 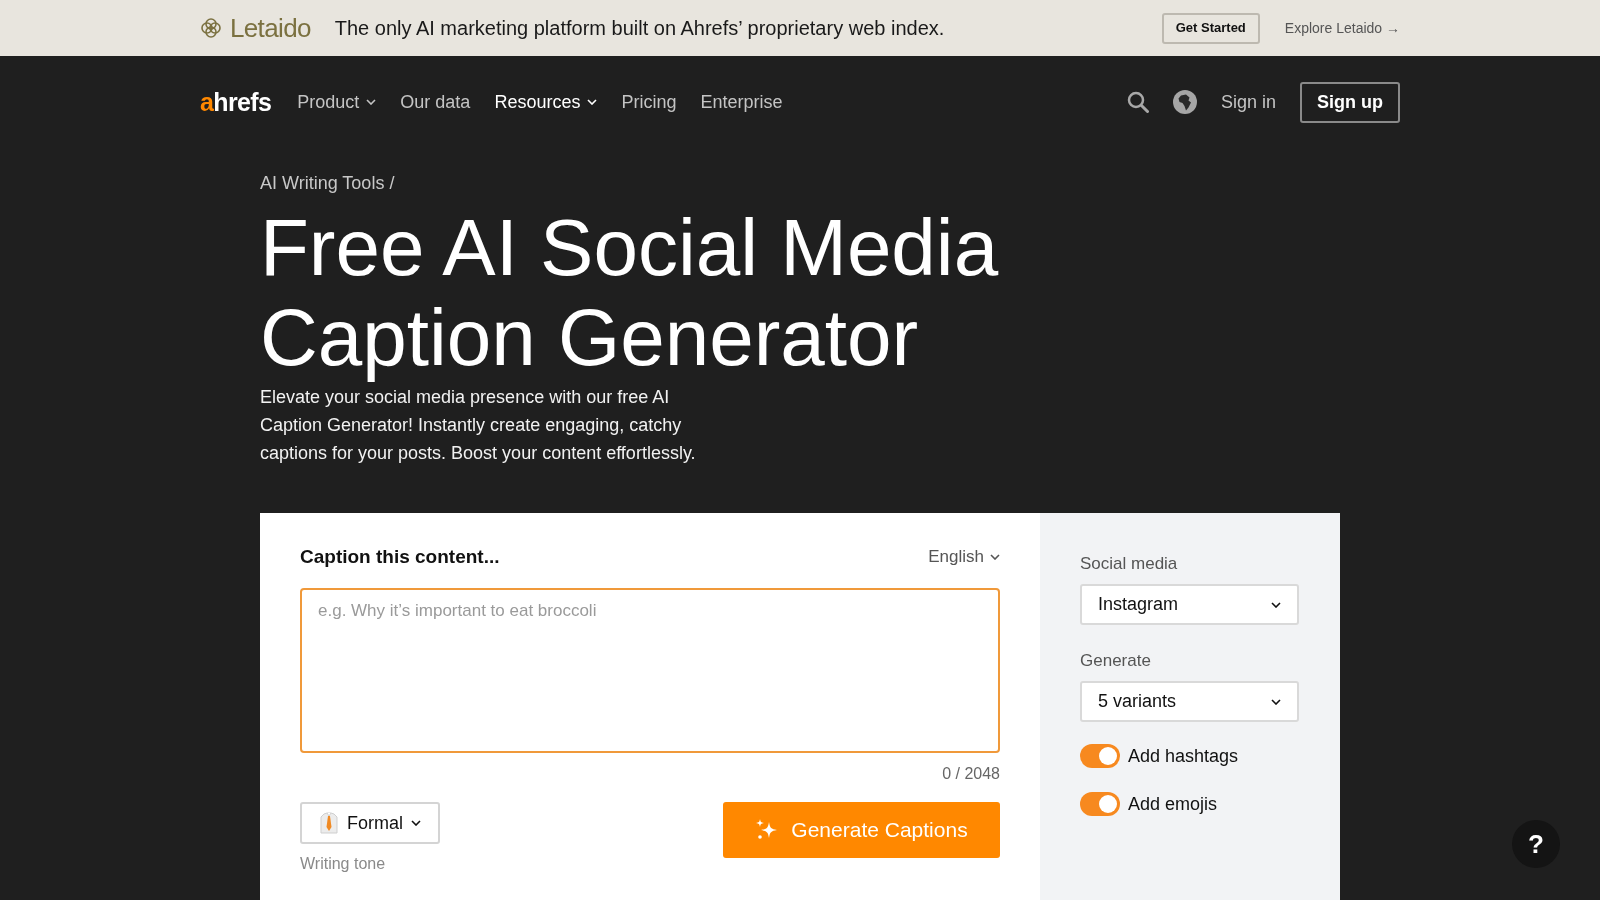 What do you see at coordinates (236, 102) in the screenshot?
I see `brand-logo: ahrefs` at bounding box center [236, 102].